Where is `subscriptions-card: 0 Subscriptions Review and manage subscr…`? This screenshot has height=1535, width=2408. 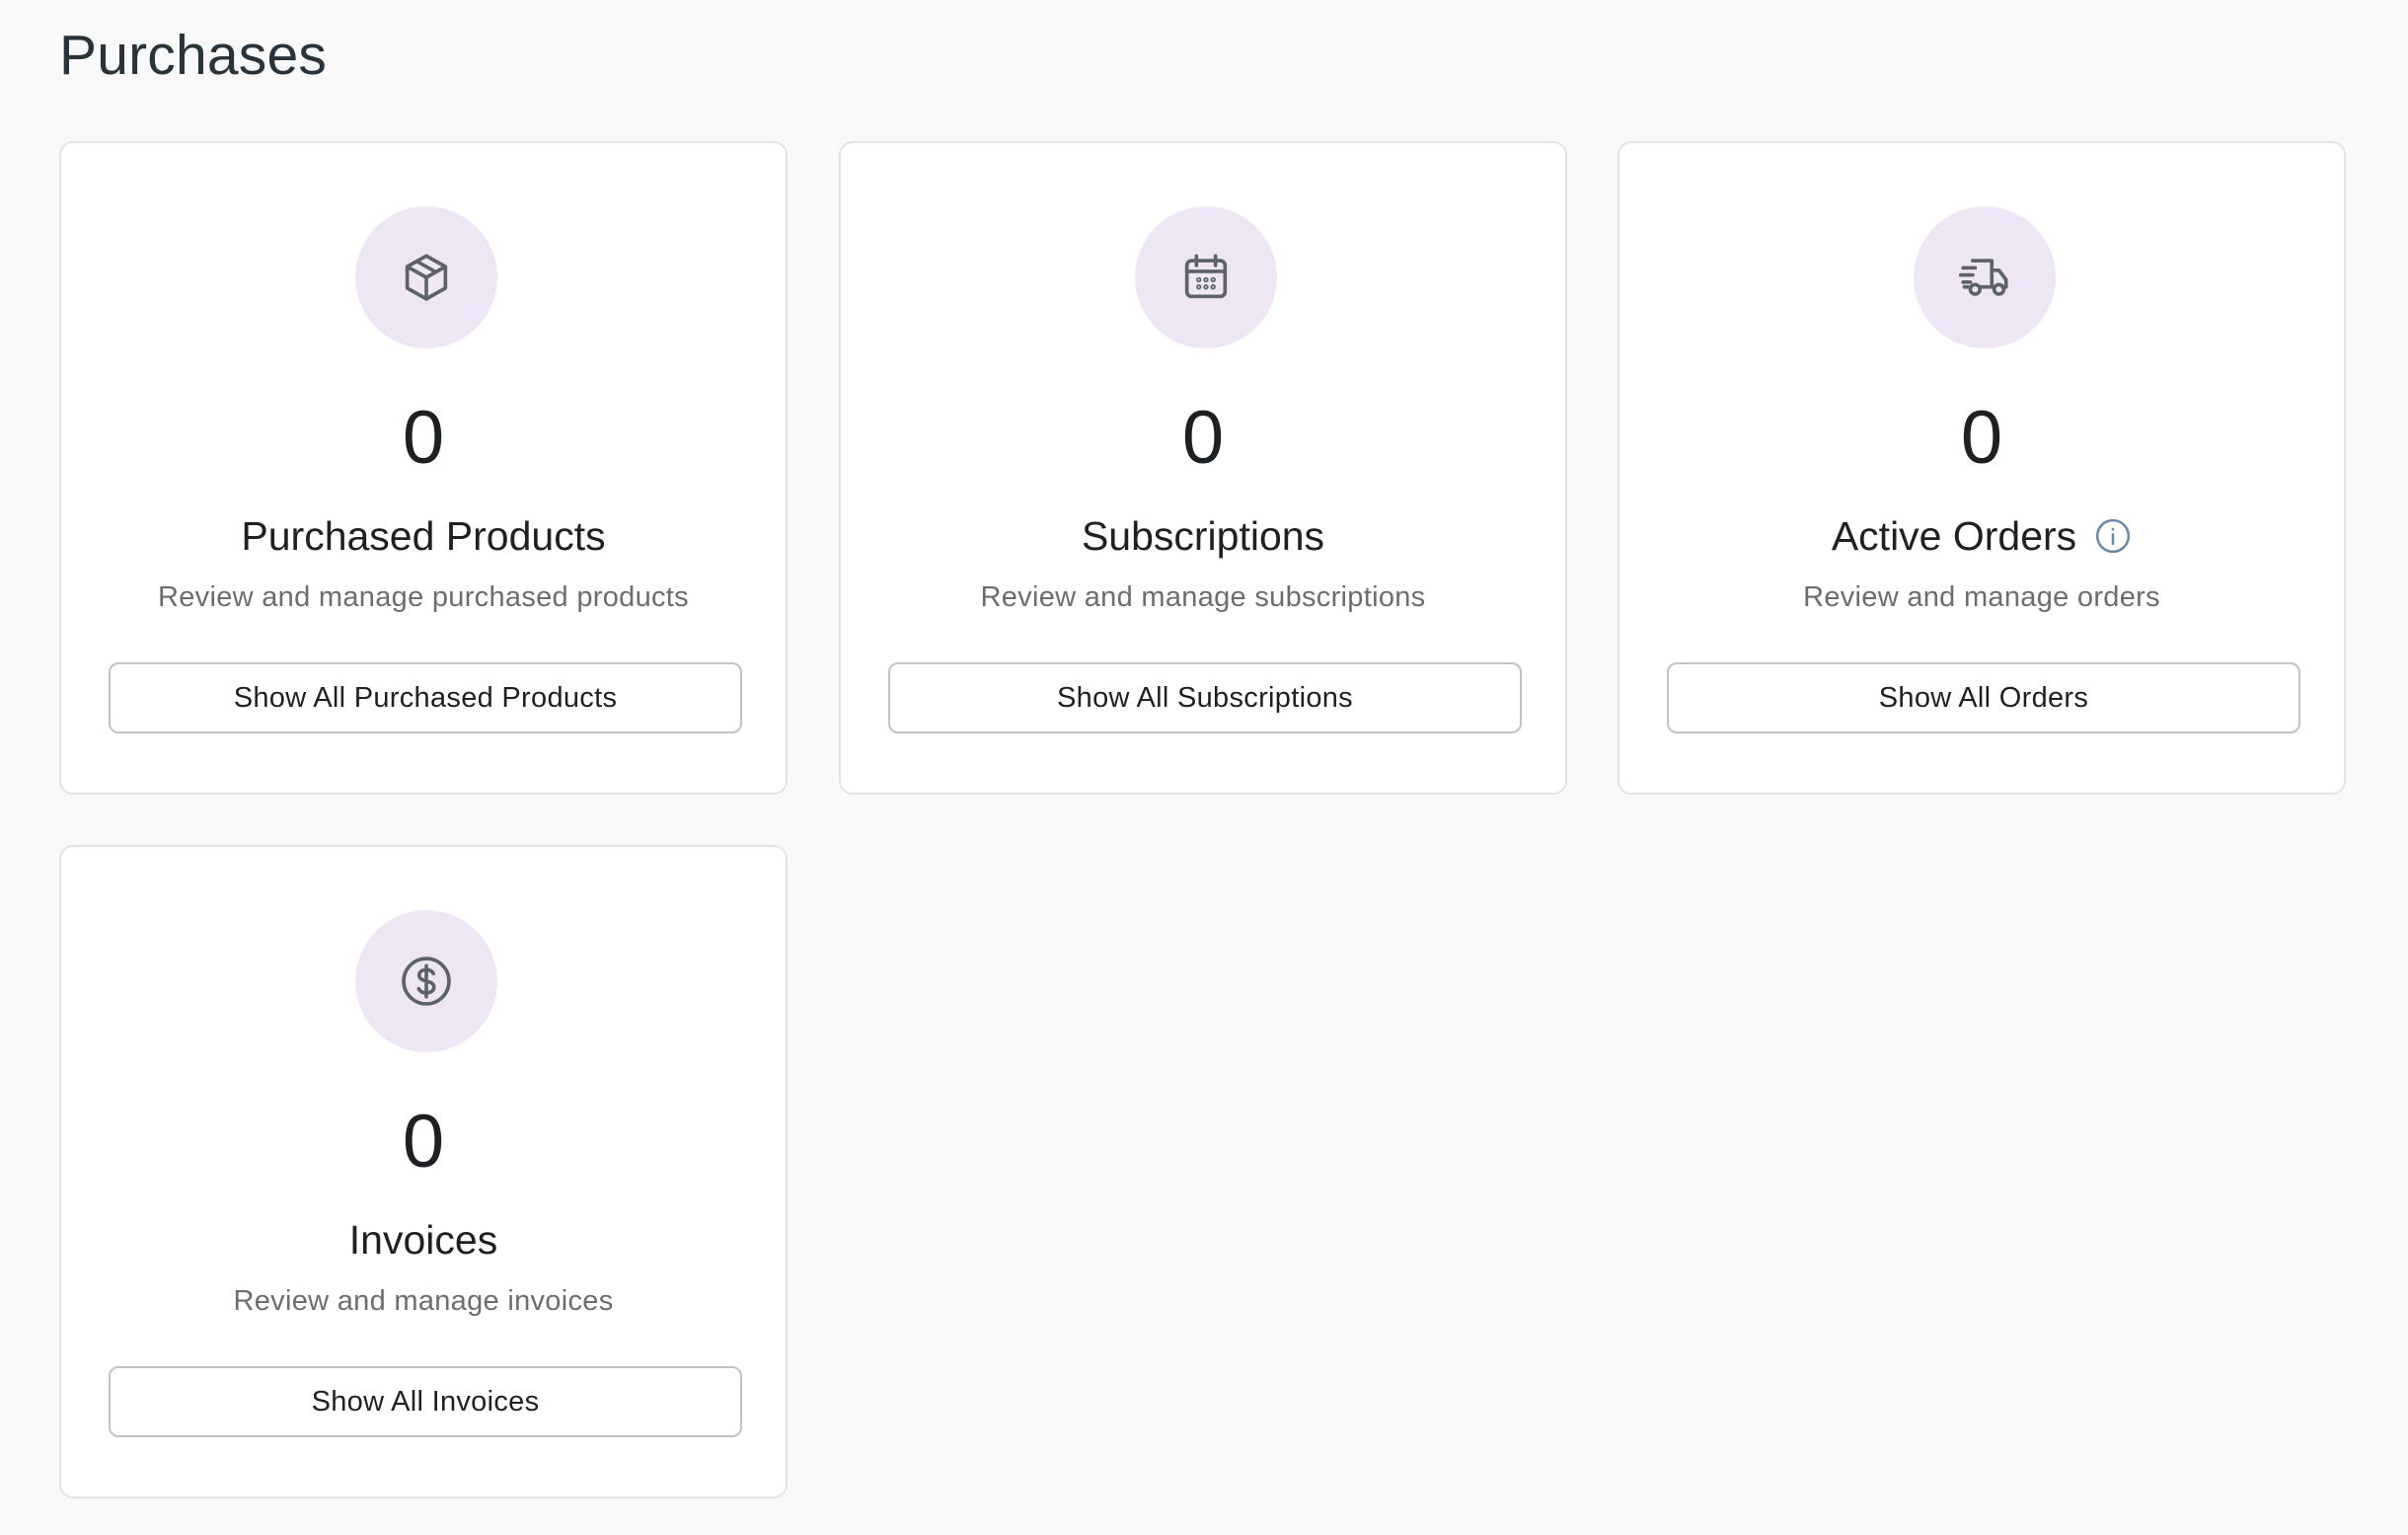 subscriptions-card: 0 Subscriptions Review and manage subscr… is located at coordinates (1203, 468).